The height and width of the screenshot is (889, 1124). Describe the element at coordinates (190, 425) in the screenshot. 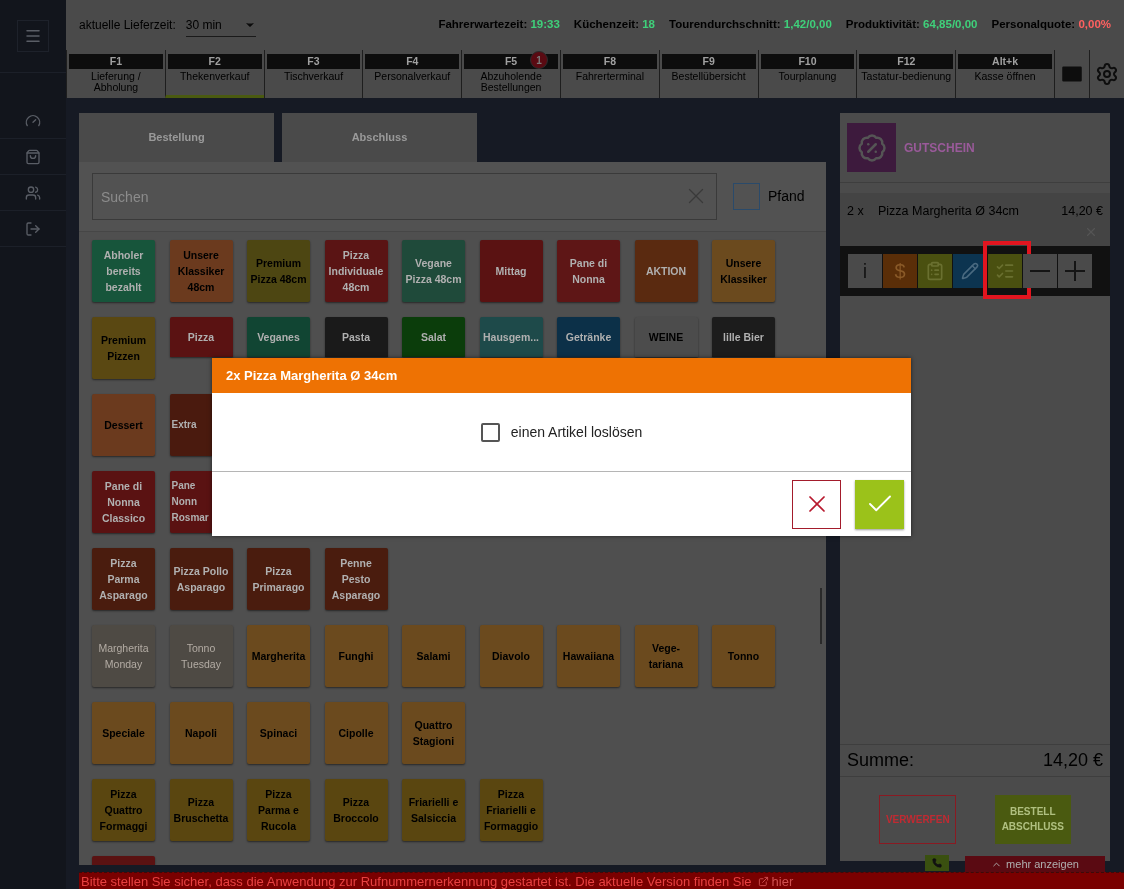

I see `category-tile: Extra` at that location.